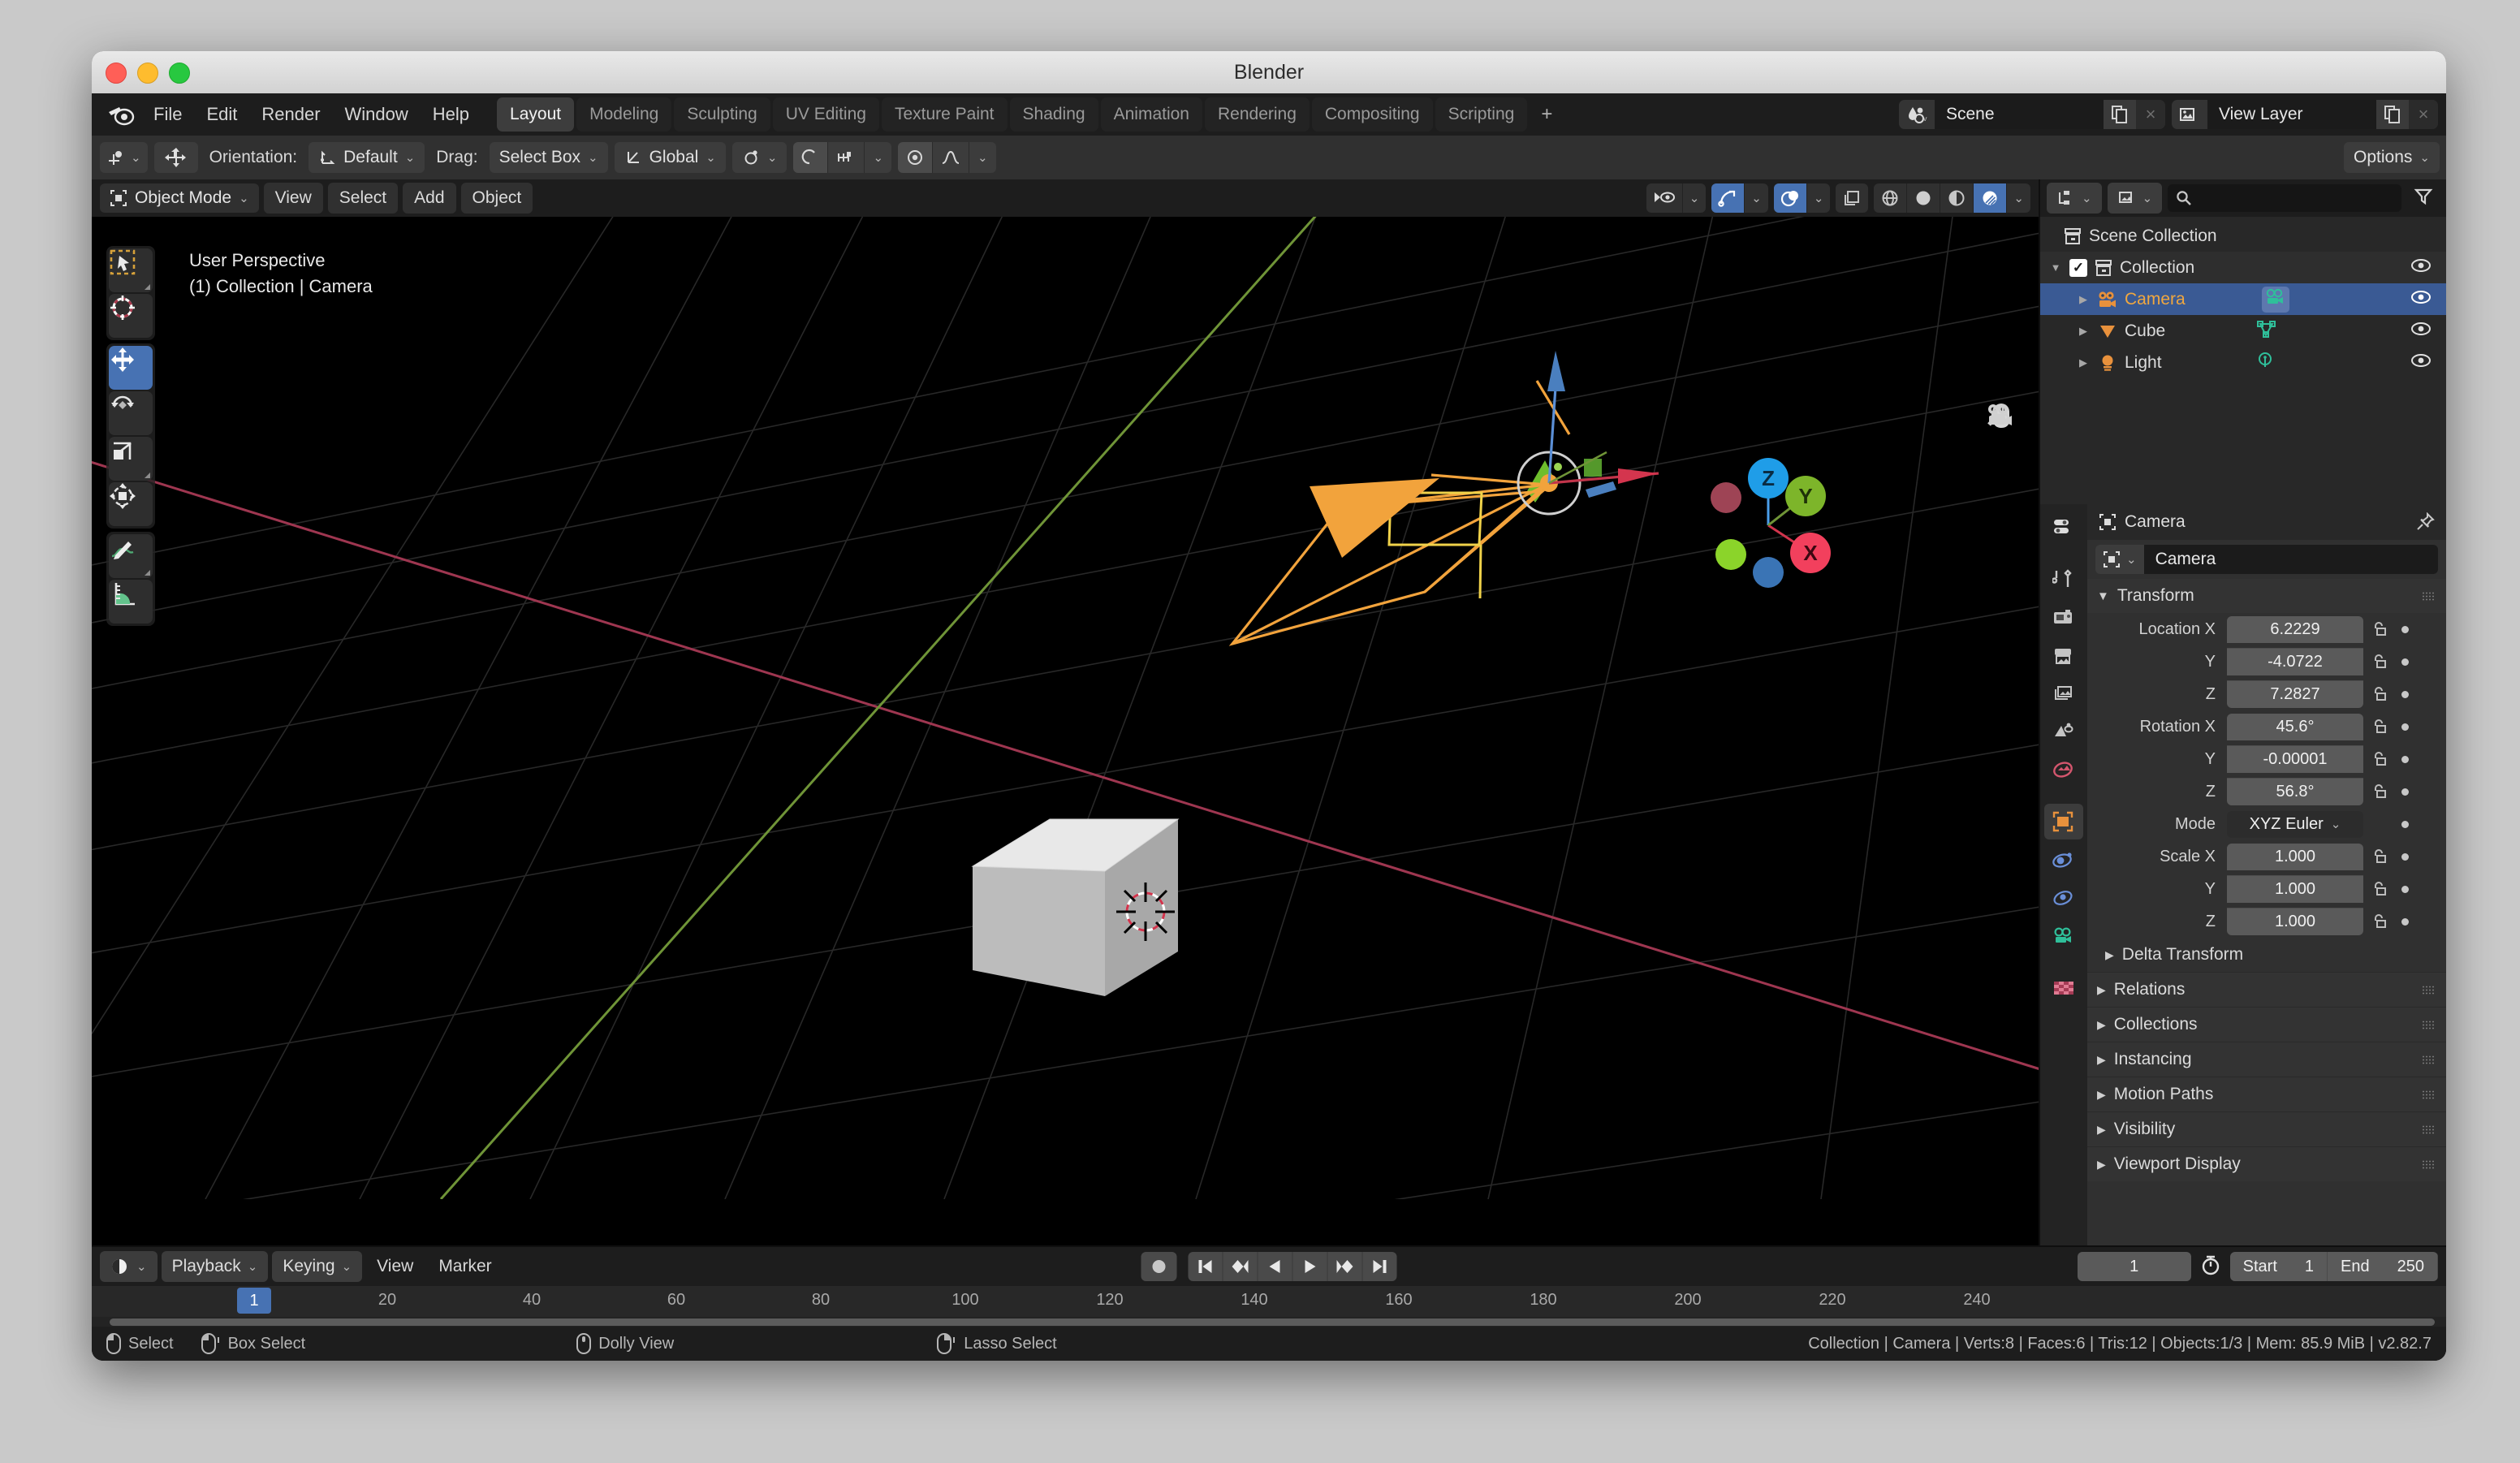 This screenshot has height=1463, width=2520. What do you see at coordinates (175, 157) in the screenshot?
I see `move-gizmo-icon` at bounding box center [175, 157].